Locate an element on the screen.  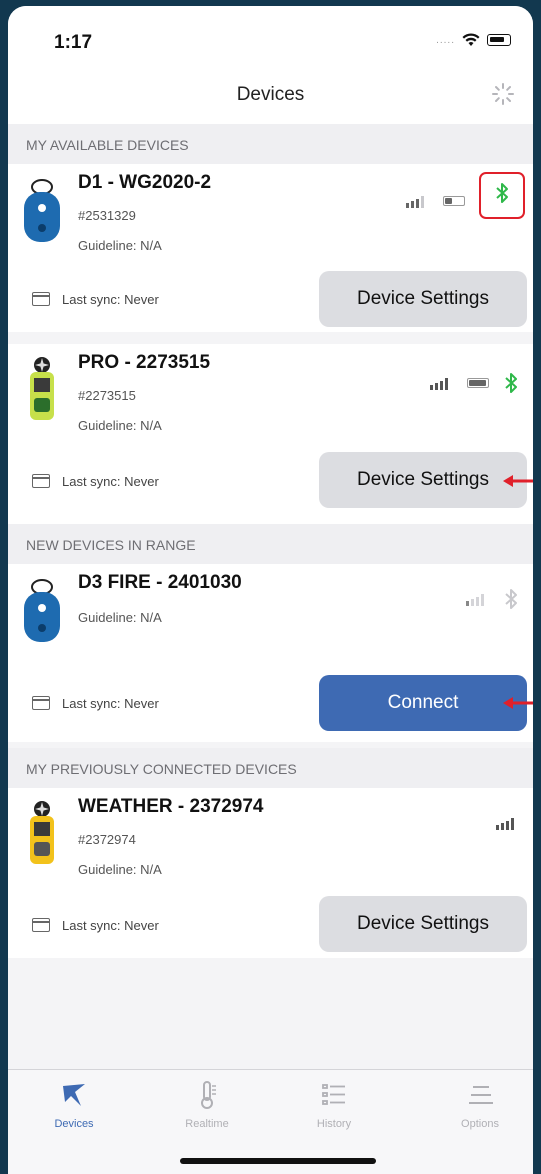
home-indicator is located at coordinates (278, 1161).